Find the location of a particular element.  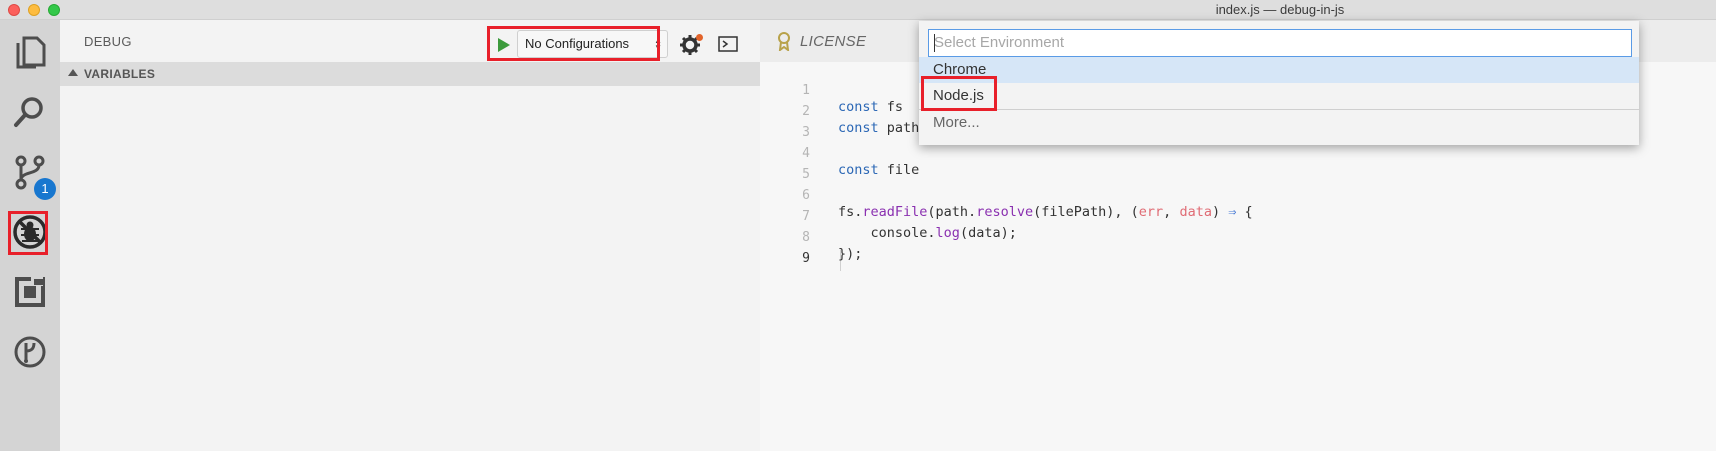

environment-option-nodejs: Node.js is located at coordinates (1279, 96).